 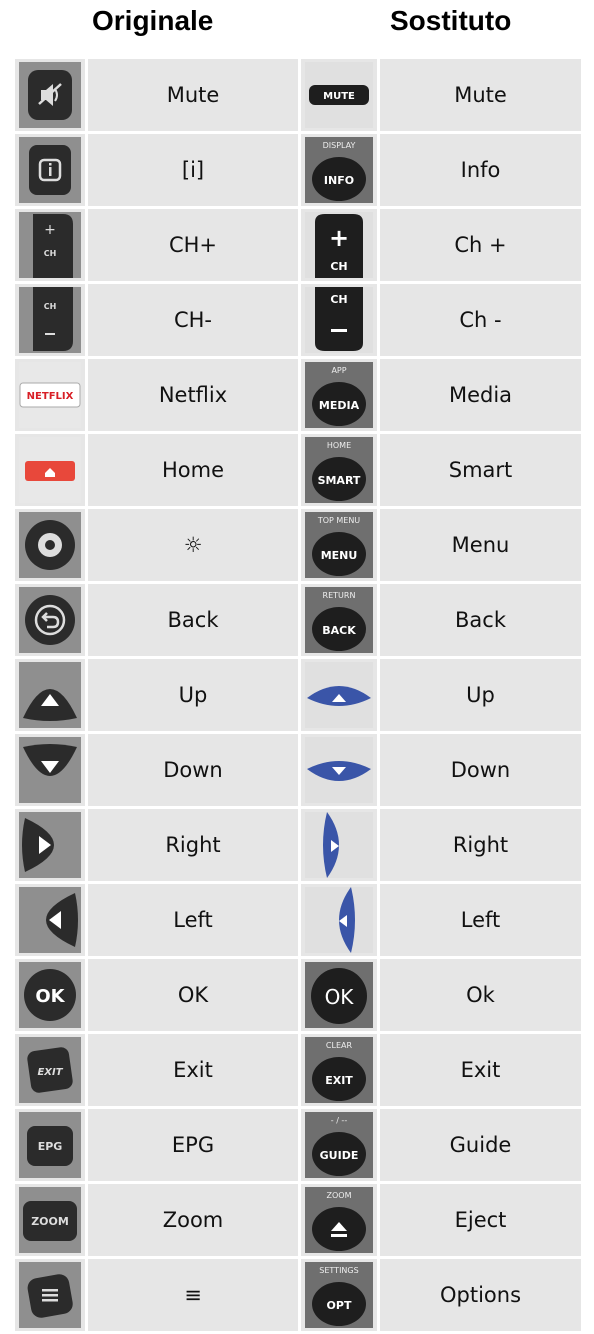 I want to click on netflix-icon: NETFLIX, so click(x=50, y=395).